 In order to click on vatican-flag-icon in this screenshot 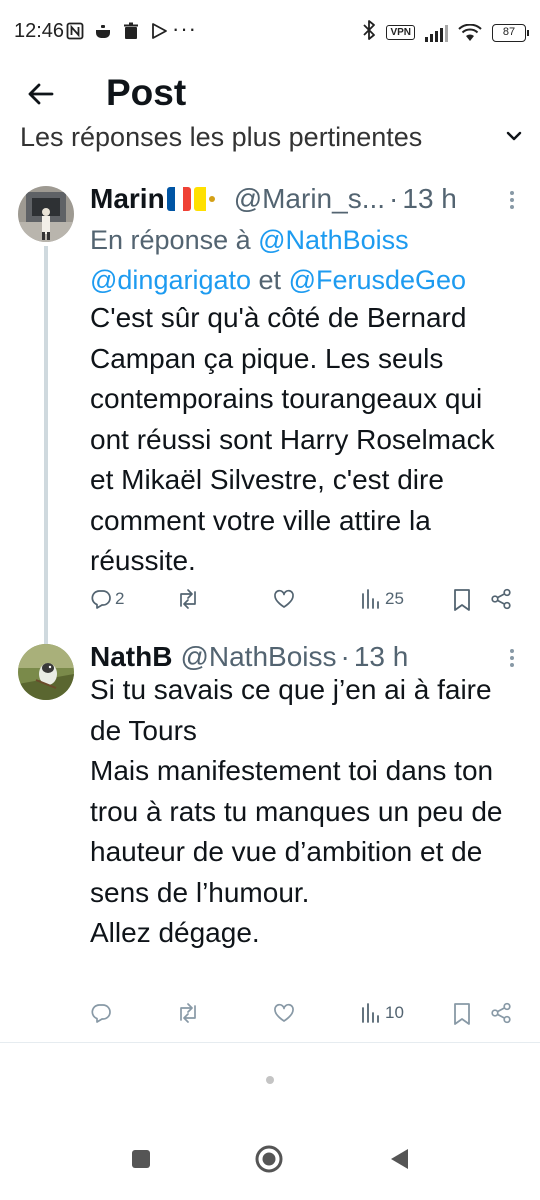, I will do `click(205, 199)`.